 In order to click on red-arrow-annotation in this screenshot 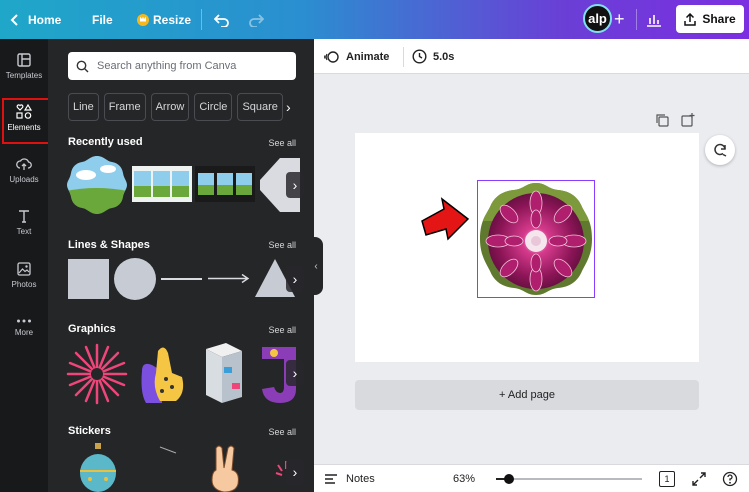, I will do `click(445, 219)`.